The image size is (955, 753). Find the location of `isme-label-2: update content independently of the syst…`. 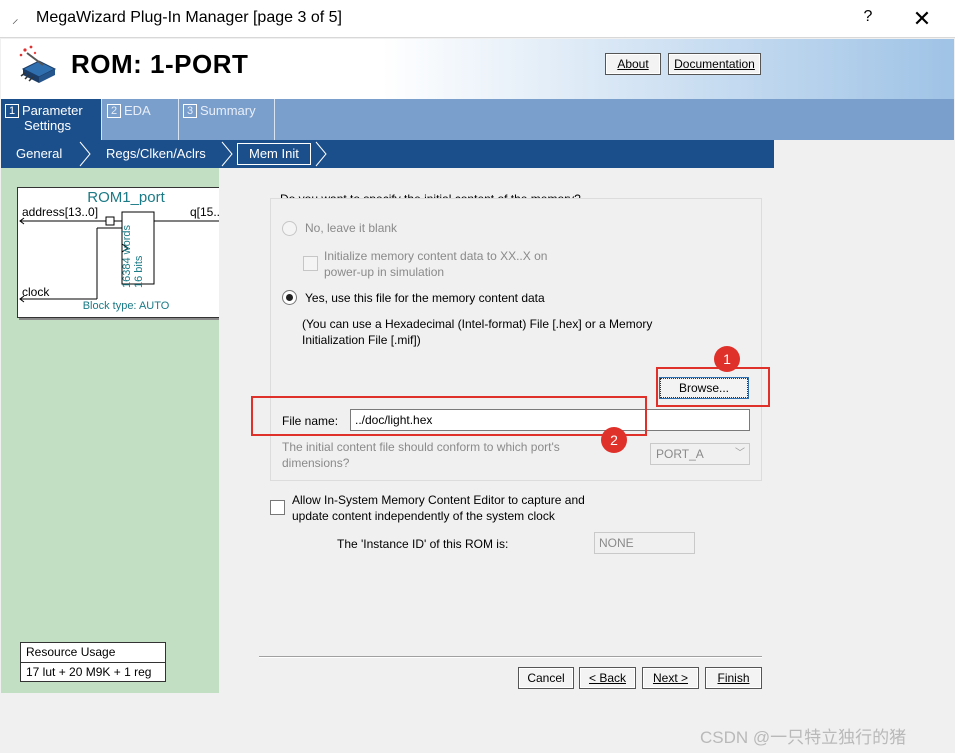

isme-label-2: update content independently of the syst… is located at coordinates (423, 516).